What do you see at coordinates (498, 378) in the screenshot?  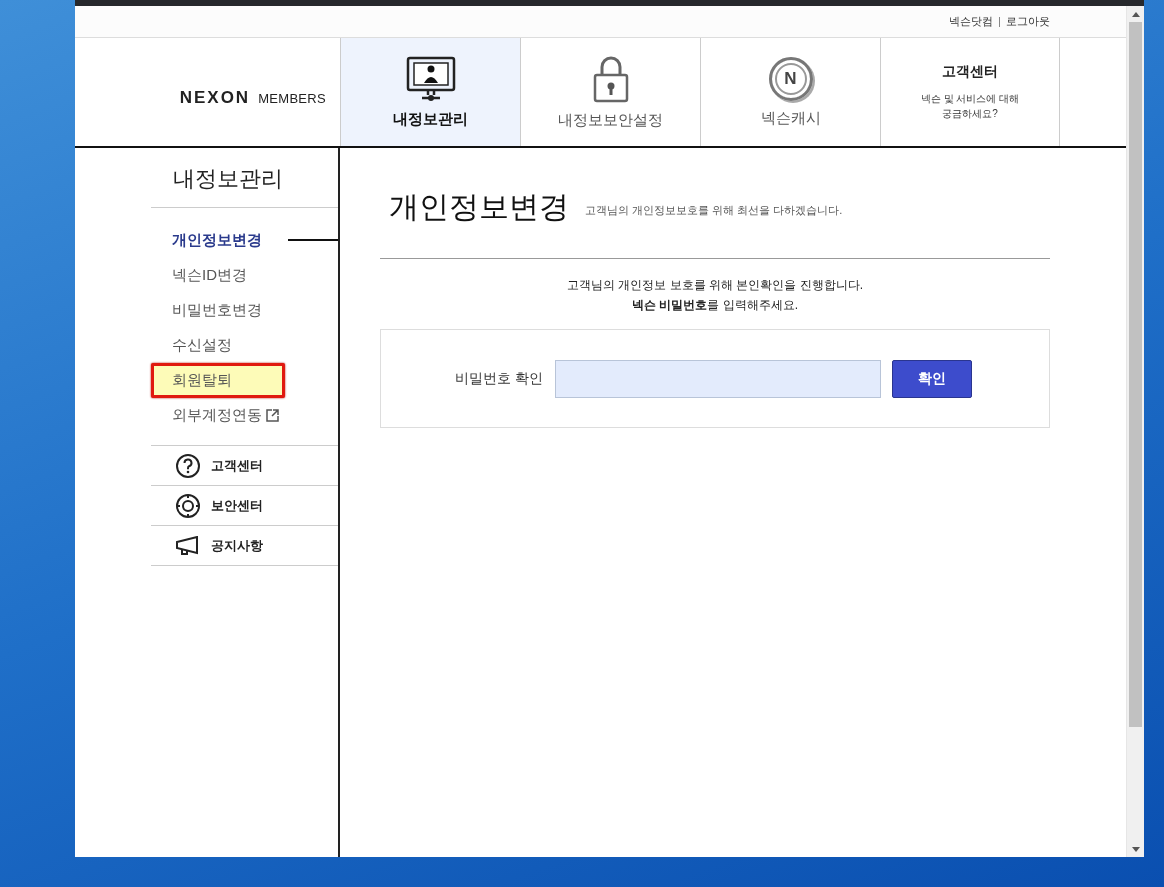 I see `password-label: 비밀번호 확인` at bounding box center [498, 378].